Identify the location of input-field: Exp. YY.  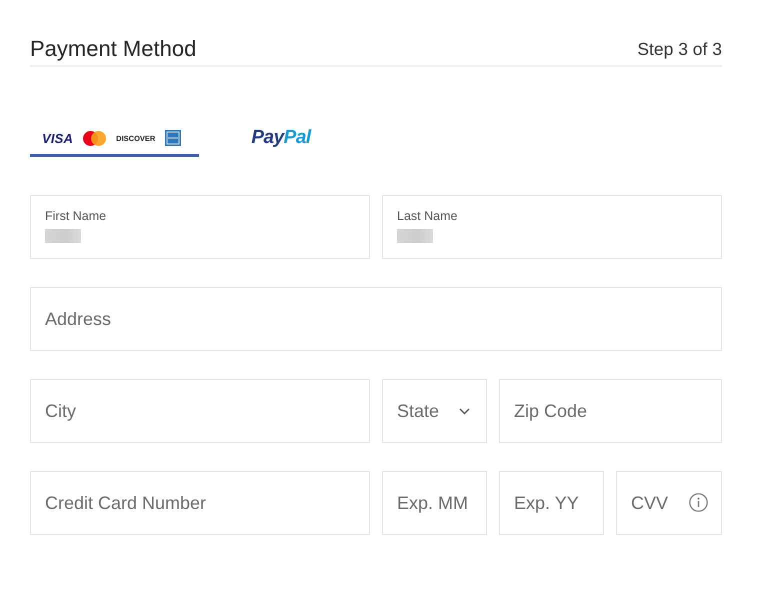
(551, 503).